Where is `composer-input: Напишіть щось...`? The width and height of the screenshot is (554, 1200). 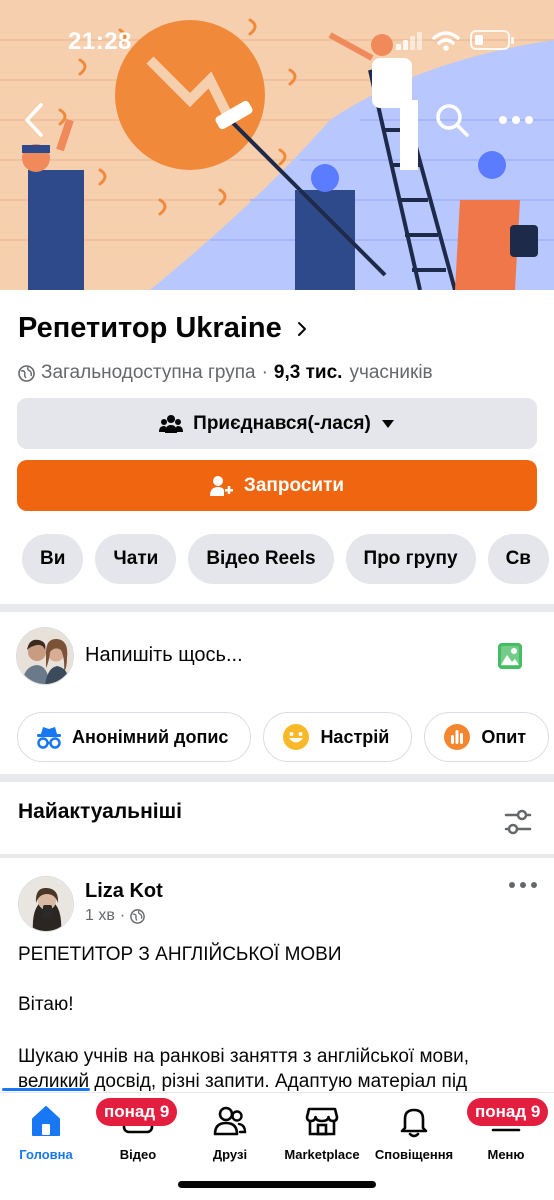
composer-input: Напишіть щось... is located at coordinates (164, 655).